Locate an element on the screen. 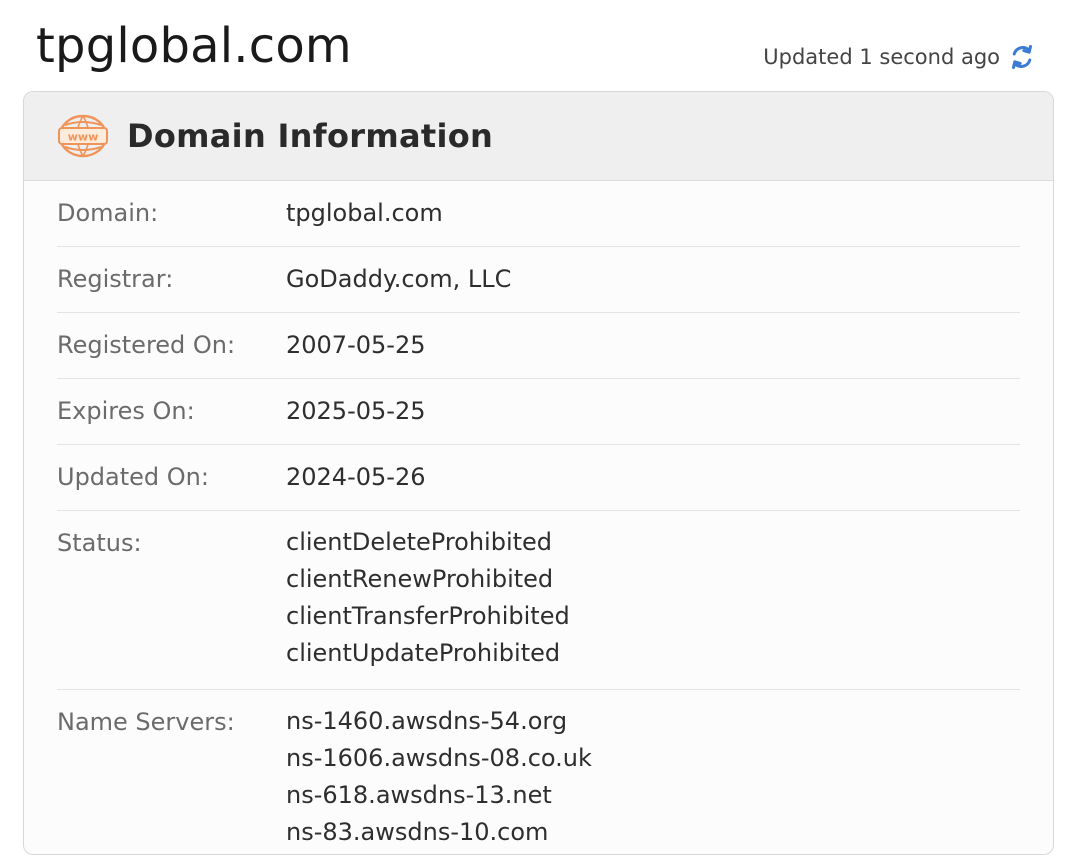  row-domain: Domain: tpglobal.com is located at coordinates (538, 214).